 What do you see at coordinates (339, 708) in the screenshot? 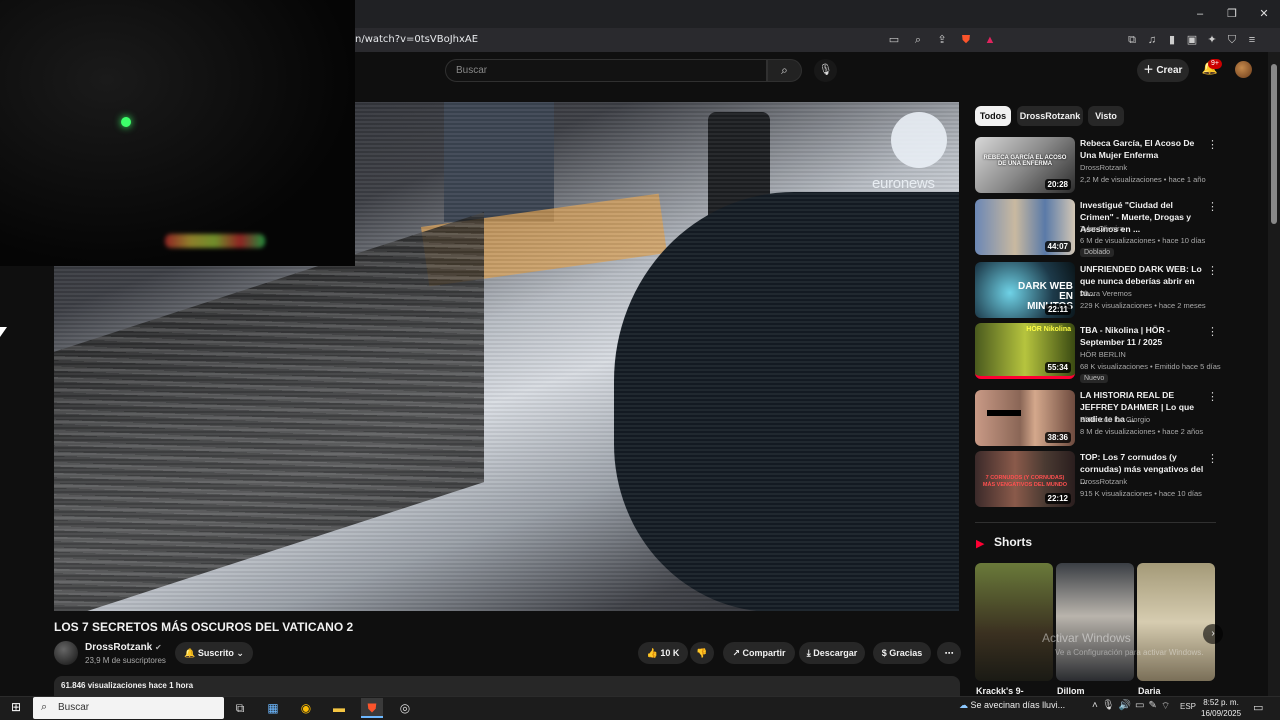
I see `file-explorer-icon: ▬` at bounding box center [339, 708].